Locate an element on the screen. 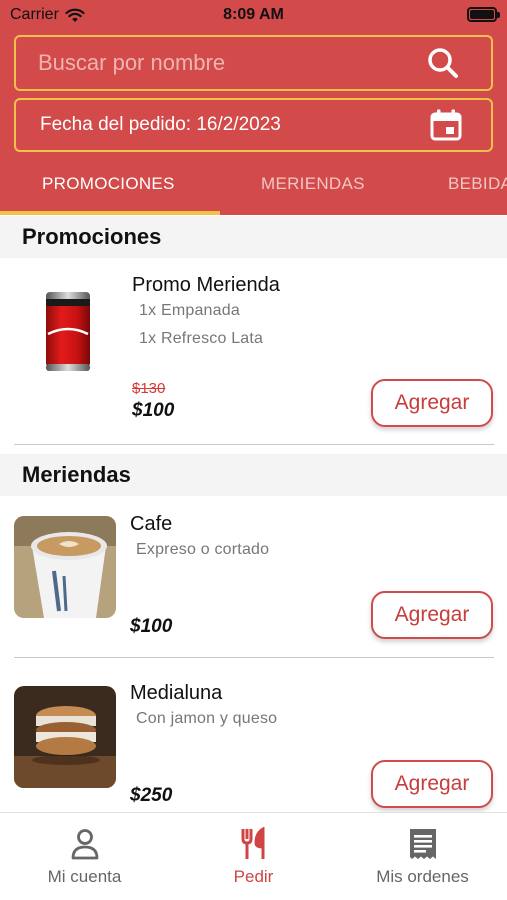 This screenshot has width=507, height=900. battery-icon is located at coordinates (483, 14).